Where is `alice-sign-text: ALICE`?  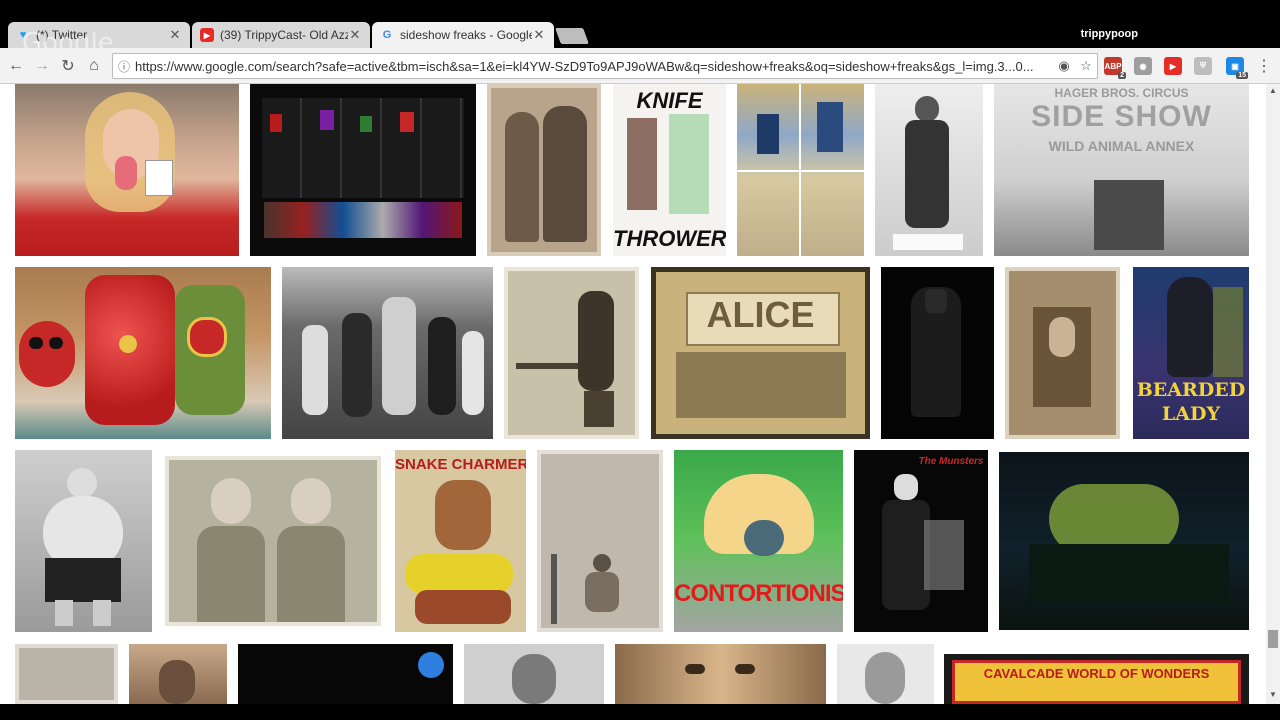
alice-sign-text: ALICE is located at coordinates (760, 314).